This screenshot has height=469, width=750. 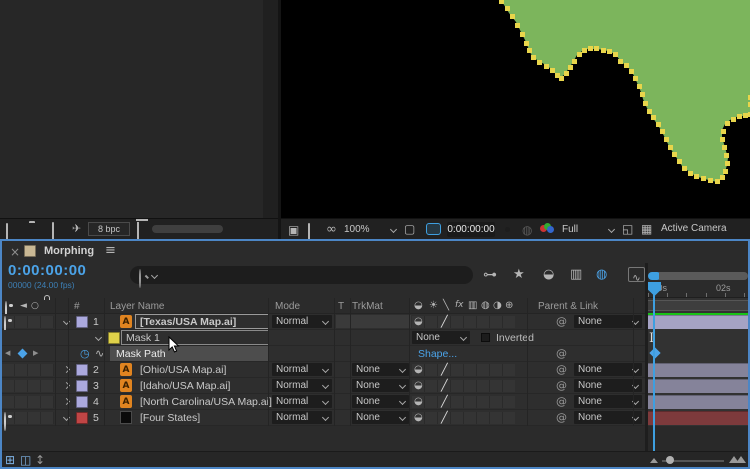 What do you see at coordinates (670, 460) in the screenshot?
I see `zoom-slider-knob` at bounding box center [670, 460].